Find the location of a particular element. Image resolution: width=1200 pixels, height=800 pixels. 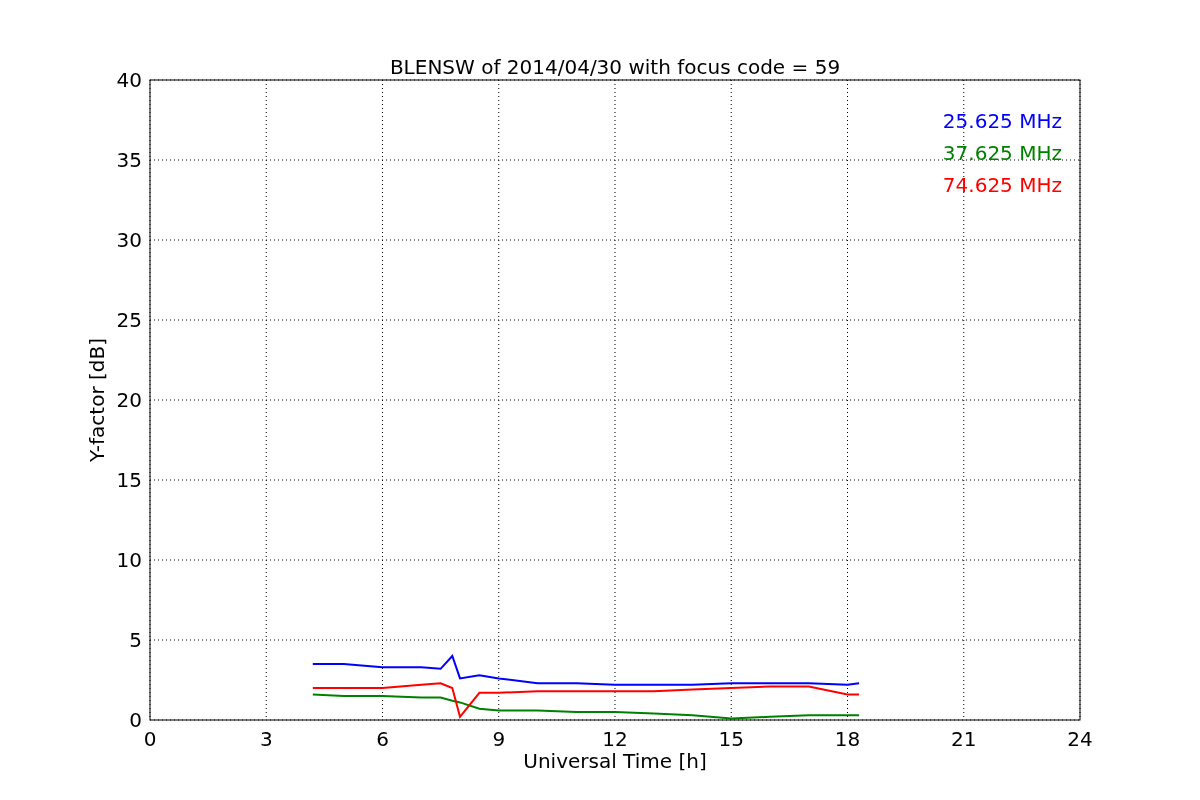

y-tick-label: 10 is located at coordinates (129, 560).